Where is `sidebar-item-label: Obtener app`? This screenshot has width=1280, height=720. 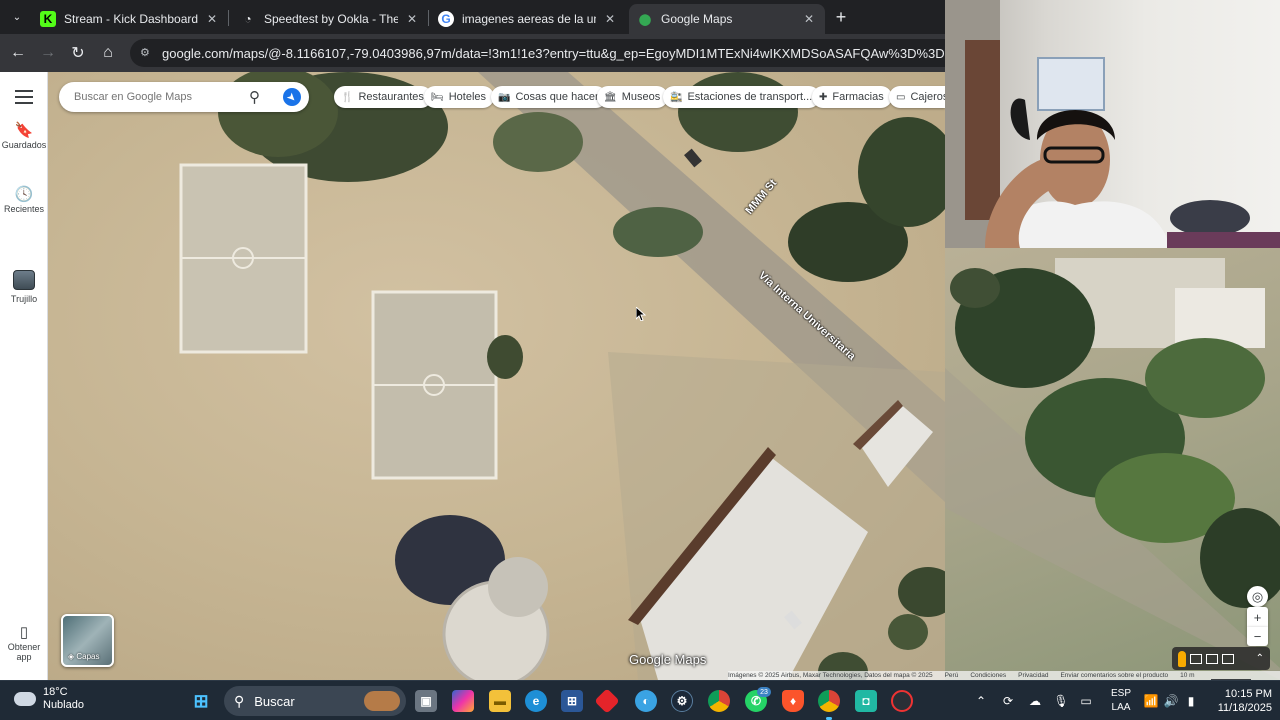
sidebar-item-label: Obtener app is located at coordinates (24, 652).